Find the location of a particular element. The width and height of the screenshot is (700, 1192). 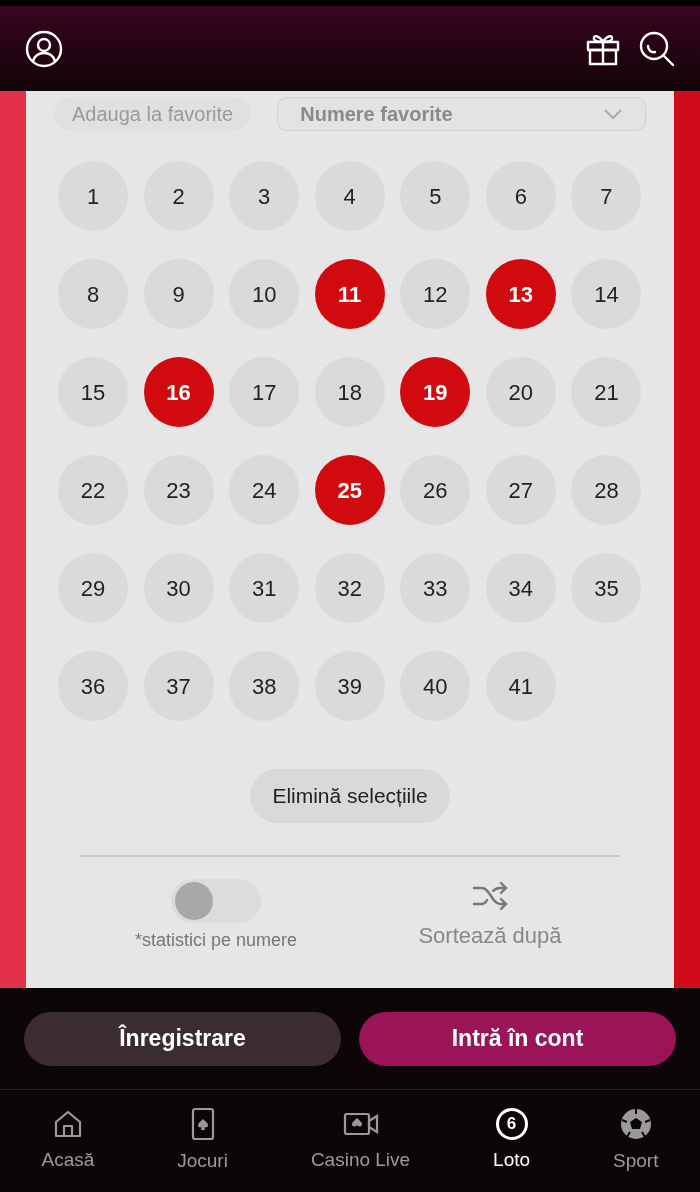

chevron-down-icon is located at coordinates (613, 114).